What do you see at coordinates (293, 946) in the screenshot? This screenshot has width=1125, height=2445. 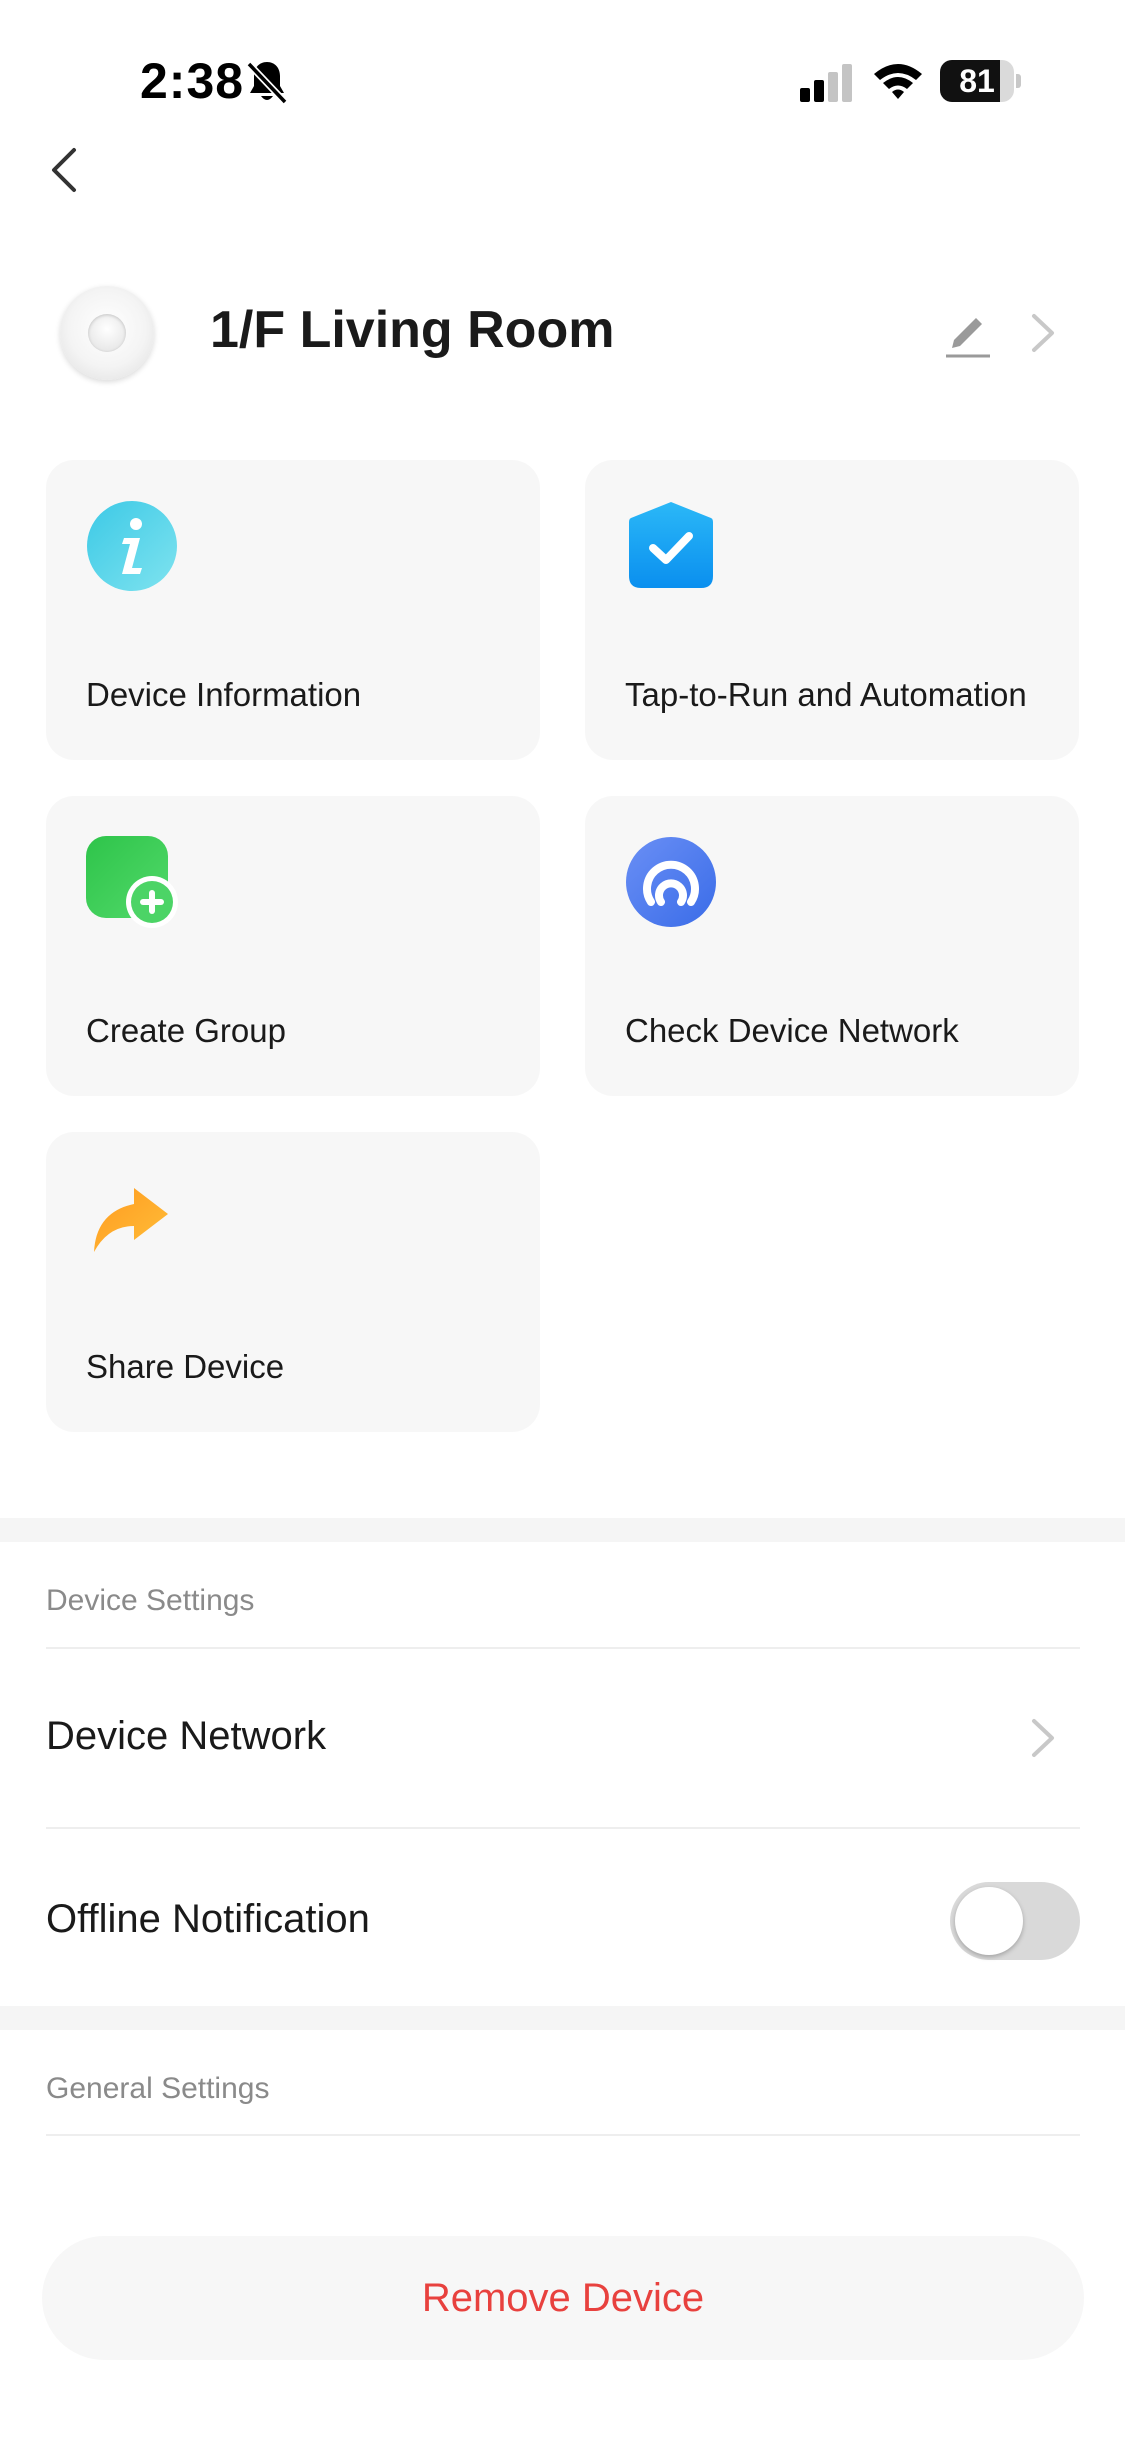 I see `card-create-group: Create Group` at bounding box center [293, 946].